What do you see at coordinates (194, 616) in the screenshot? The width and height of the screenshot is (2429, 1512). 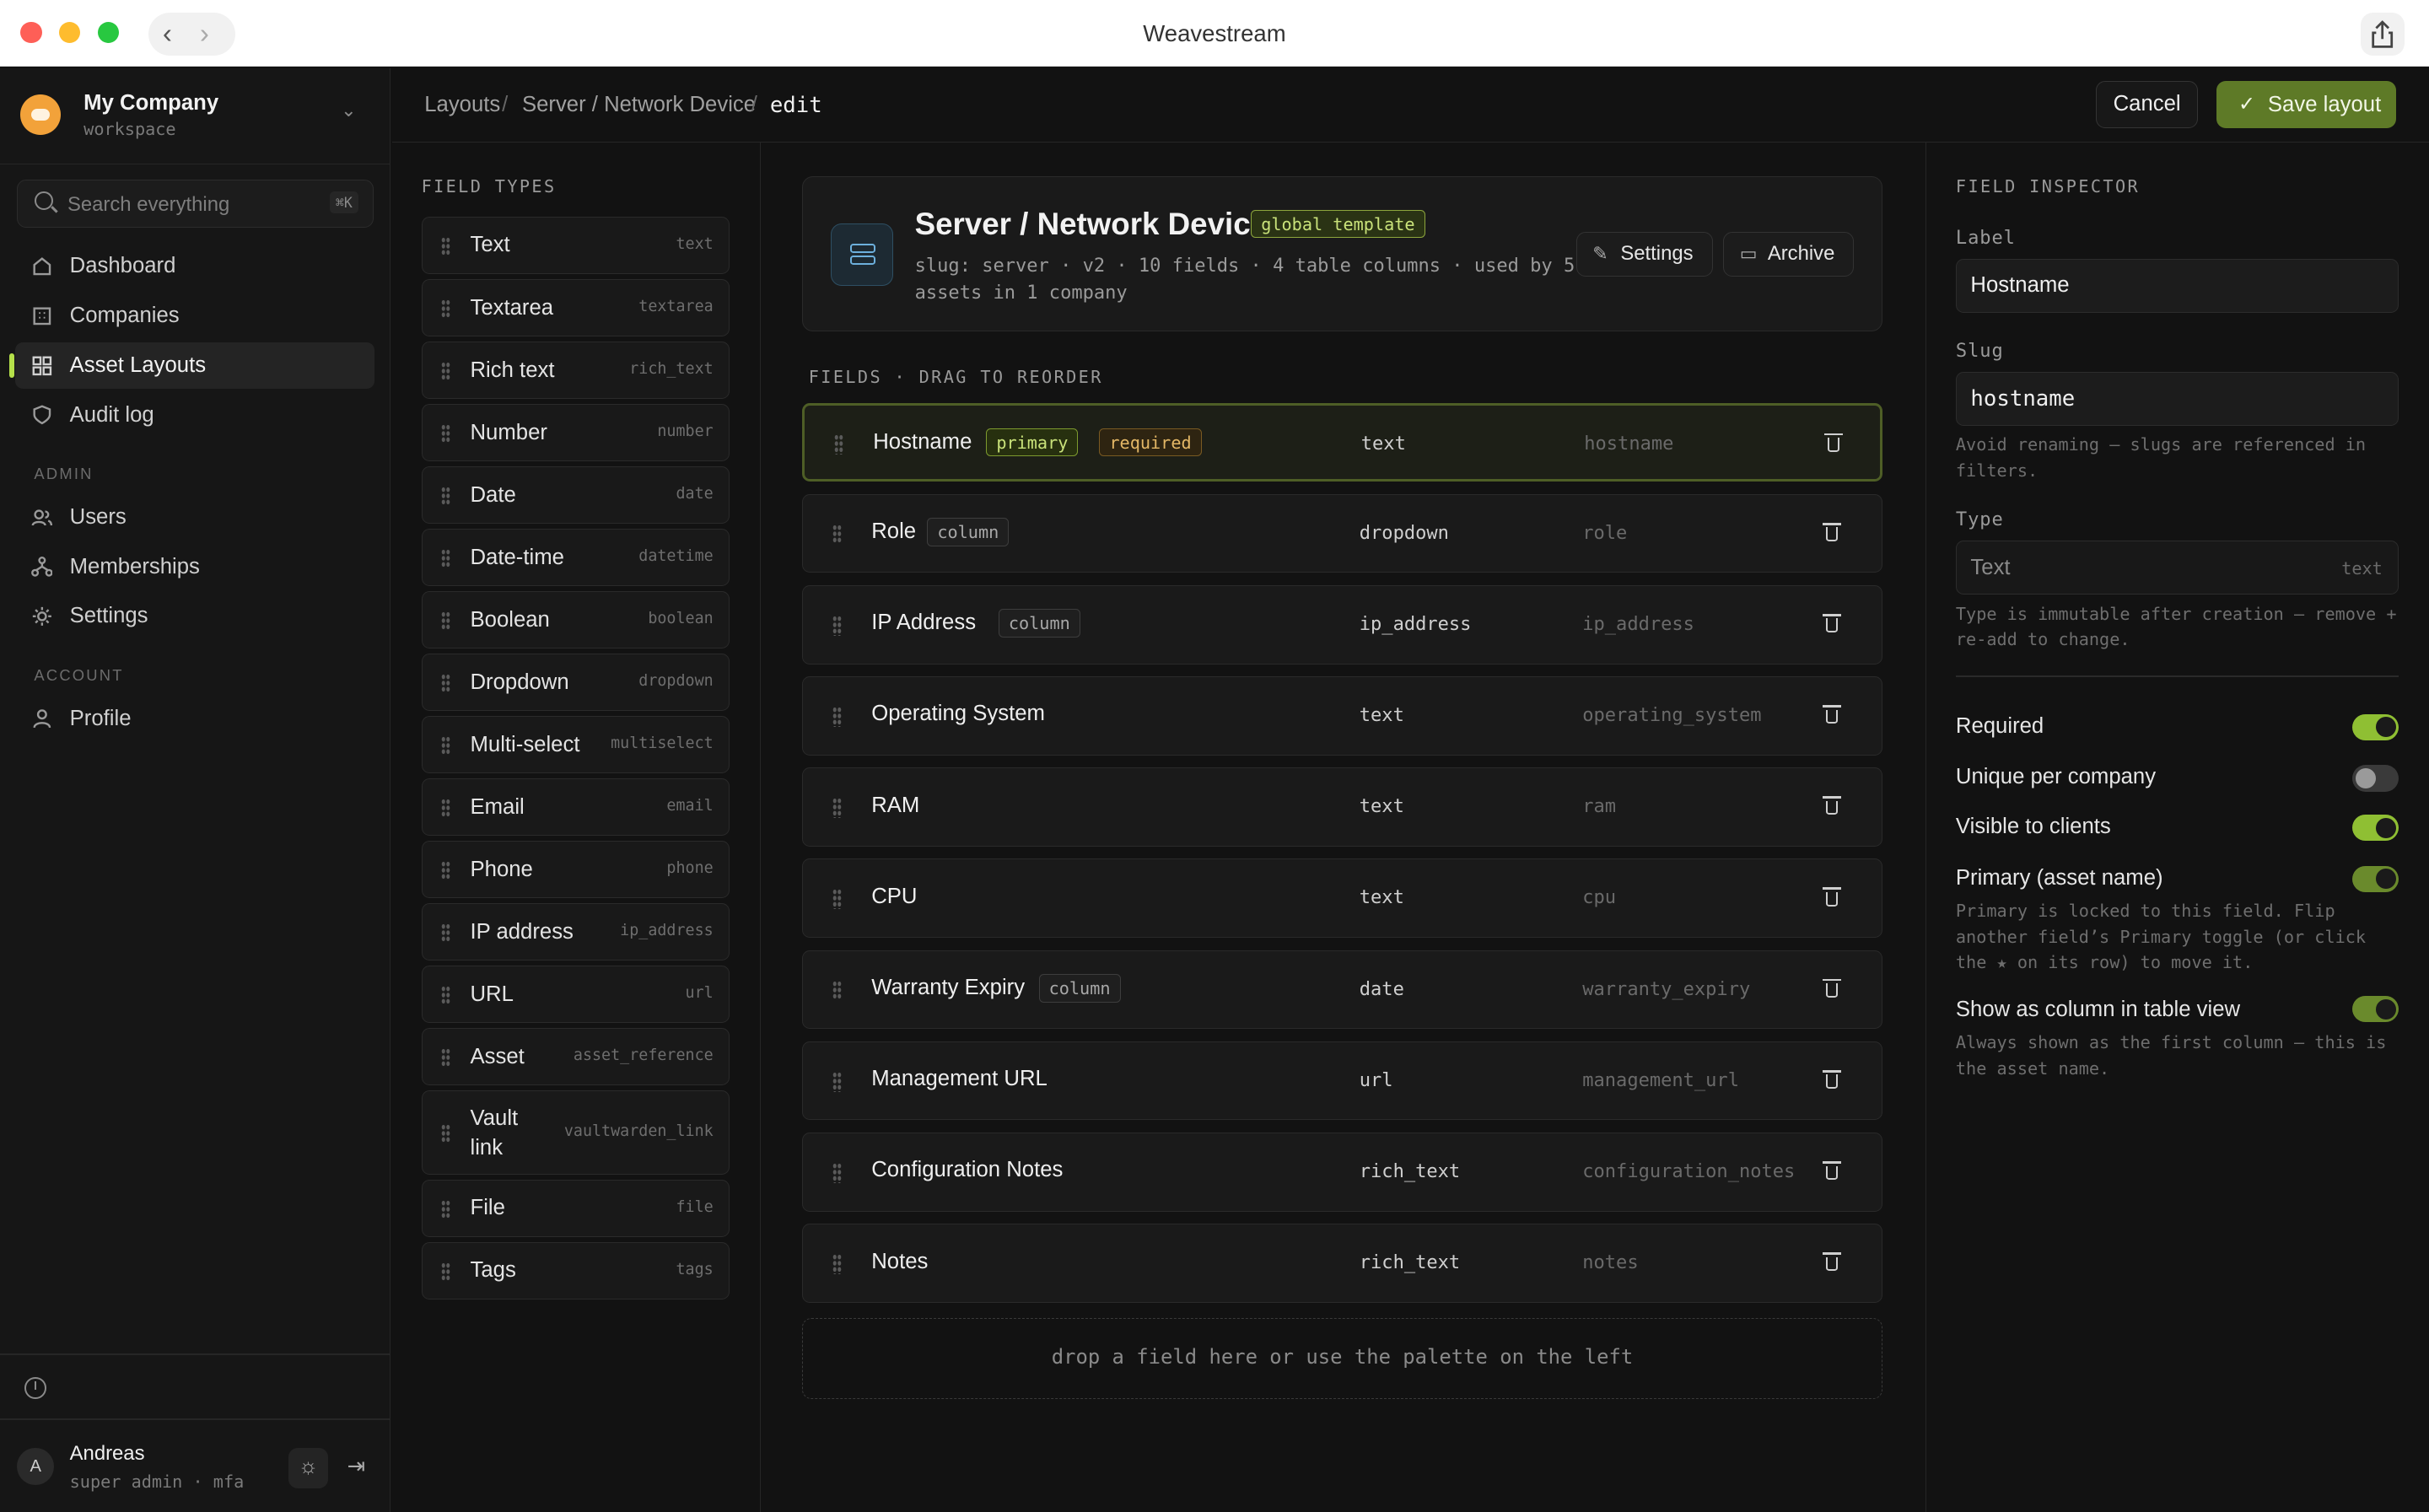 I see `sidebar-item-settings: Settings` at bounding box center [194, 616].